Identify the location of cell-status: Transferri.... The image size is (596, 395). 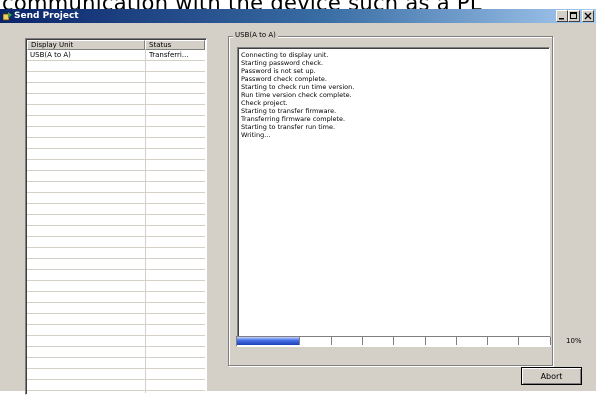
(169, 55).